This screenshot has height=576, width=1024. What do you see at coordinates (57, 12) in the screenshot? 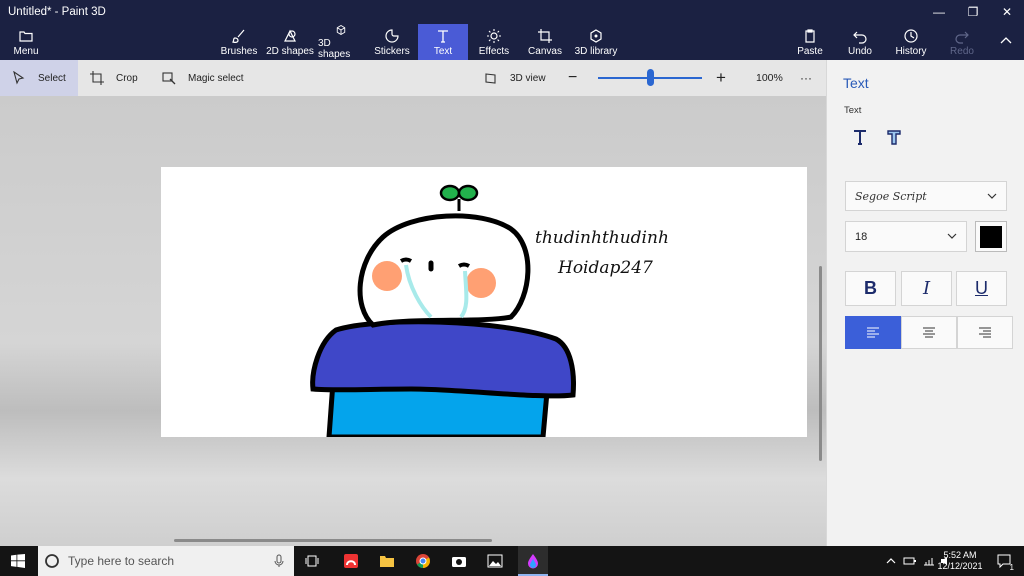
I see `window-title: Untitled* - Paint 3D` at bounding box center [57, 12].